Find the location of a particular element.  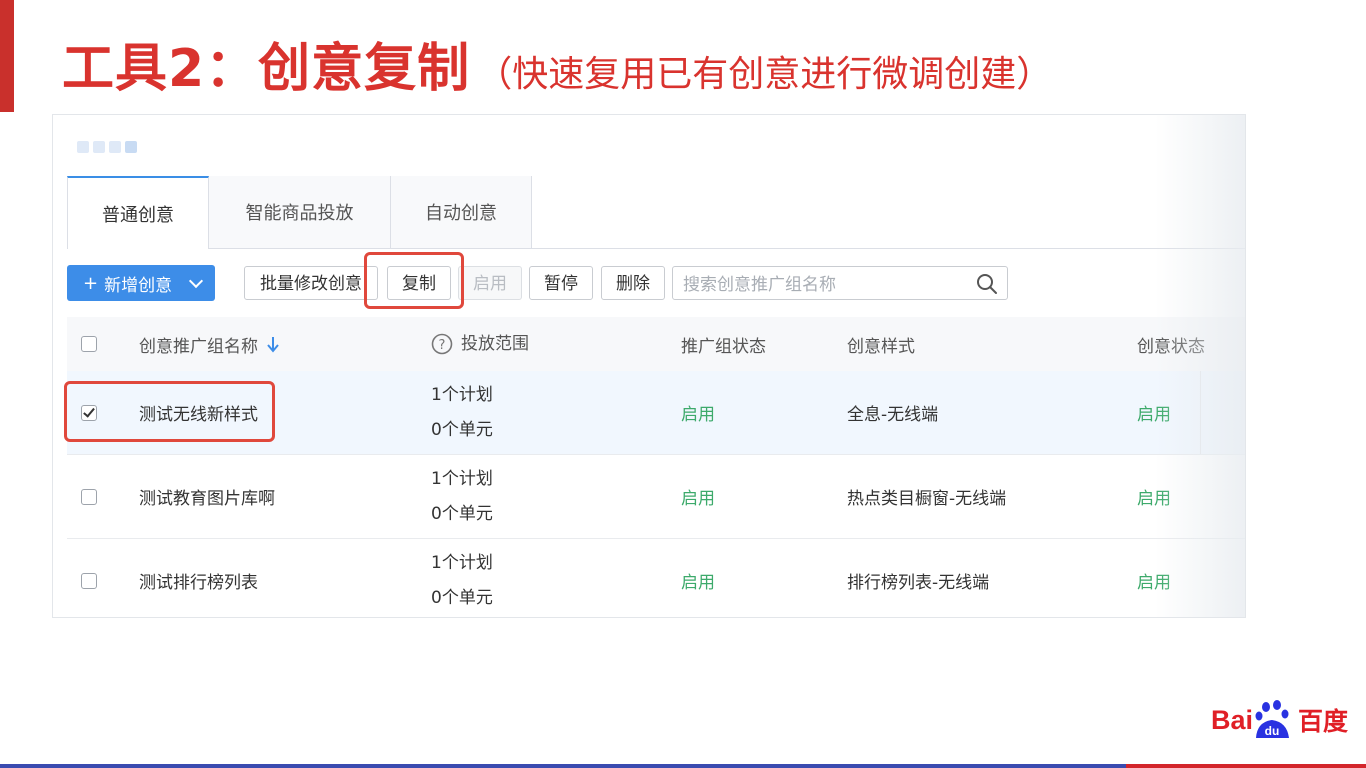

toolbar: + 新增创意 批量修改创意 复制 启用 暂停 删除 is located at coordinates (567, 283).